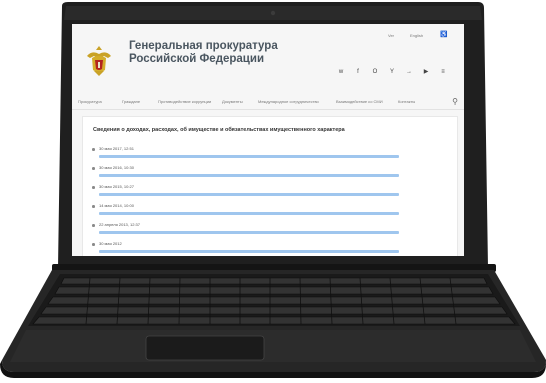  What do you see at coordinates (409, 72) in the screenshot?
I see `twitter-icon: →` at bounding box center [409, 72].